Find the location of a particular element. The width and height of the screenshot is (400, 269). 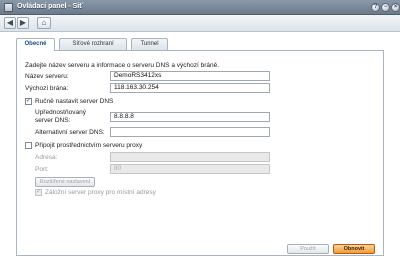

alternative-dns-input is located at coordinates (190, 132).